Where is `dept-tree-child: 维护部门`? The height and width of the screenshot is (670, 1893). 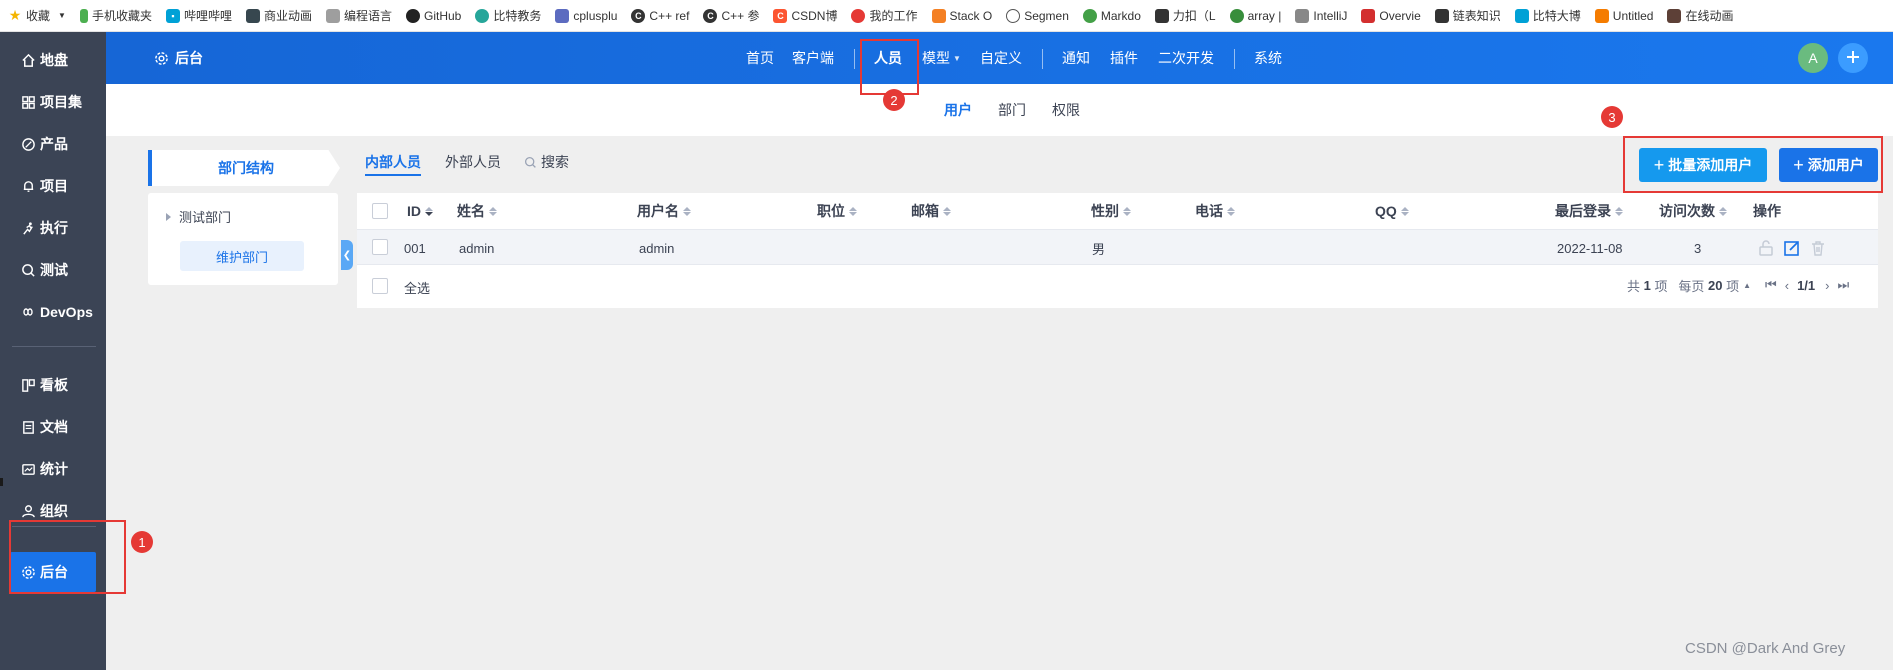 dept-tree-child: 维护部门 is located at coordinates (242, 256).